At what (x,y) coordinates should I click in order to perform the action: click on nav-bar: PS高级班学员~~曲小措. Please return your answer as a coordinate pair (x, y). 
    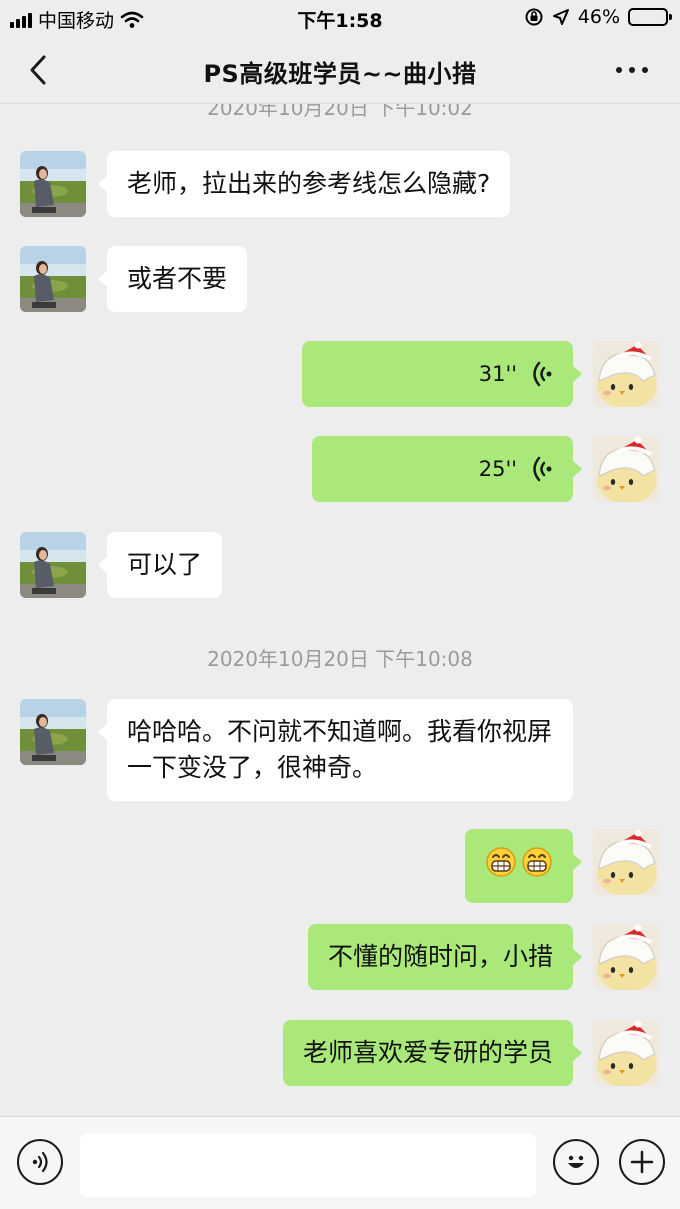
    Looking at the image, I should click on (340, 70).